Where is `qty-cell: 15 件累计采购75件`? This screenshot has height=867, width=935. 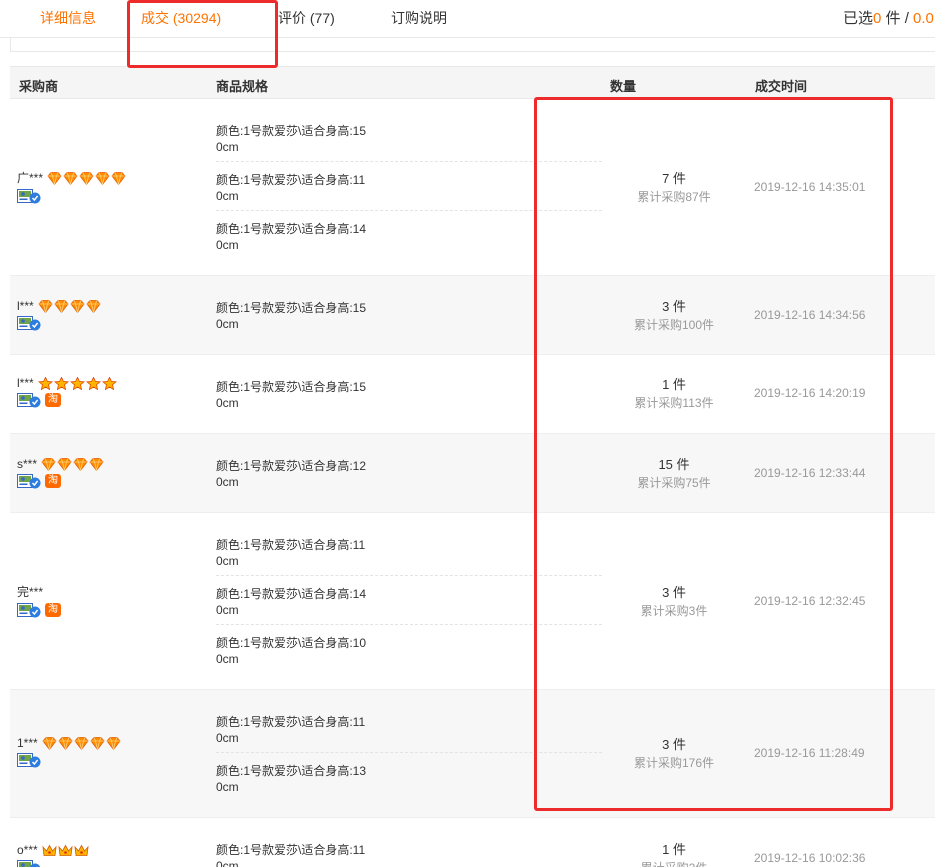
qty-cell: 15 件累计采购75件 is located at coordinates (674, 474).